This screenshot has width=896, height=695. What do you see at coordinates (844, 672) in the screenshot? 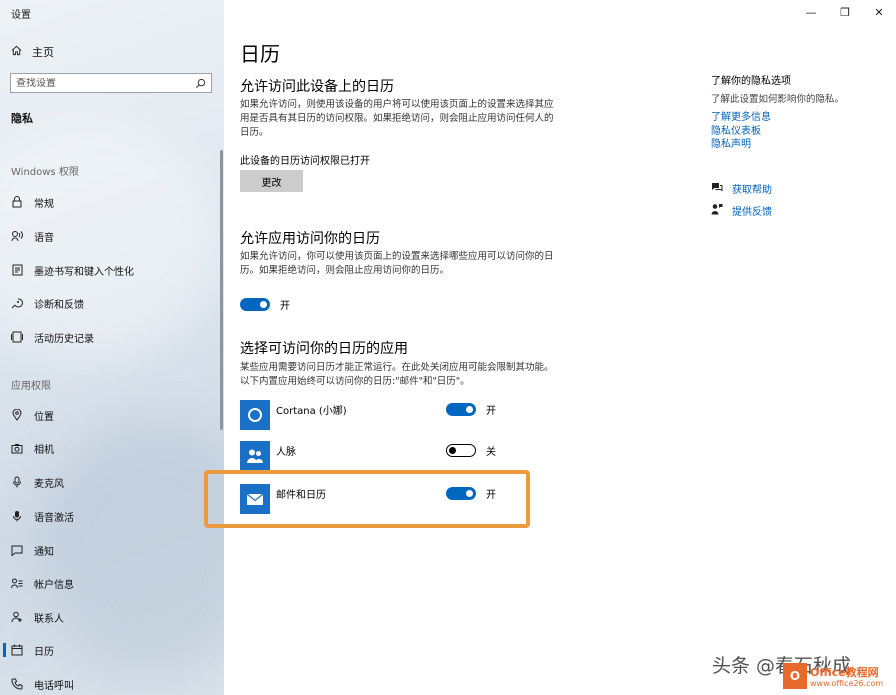
I see `watermark-brand: Office教程网` at bounding box center [844, 672].